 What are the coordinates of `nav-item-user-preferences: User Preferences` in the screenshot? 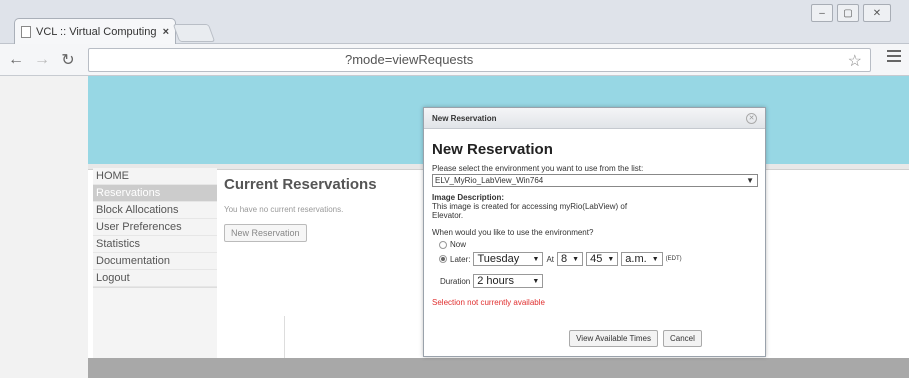 It's located at (155, 227).